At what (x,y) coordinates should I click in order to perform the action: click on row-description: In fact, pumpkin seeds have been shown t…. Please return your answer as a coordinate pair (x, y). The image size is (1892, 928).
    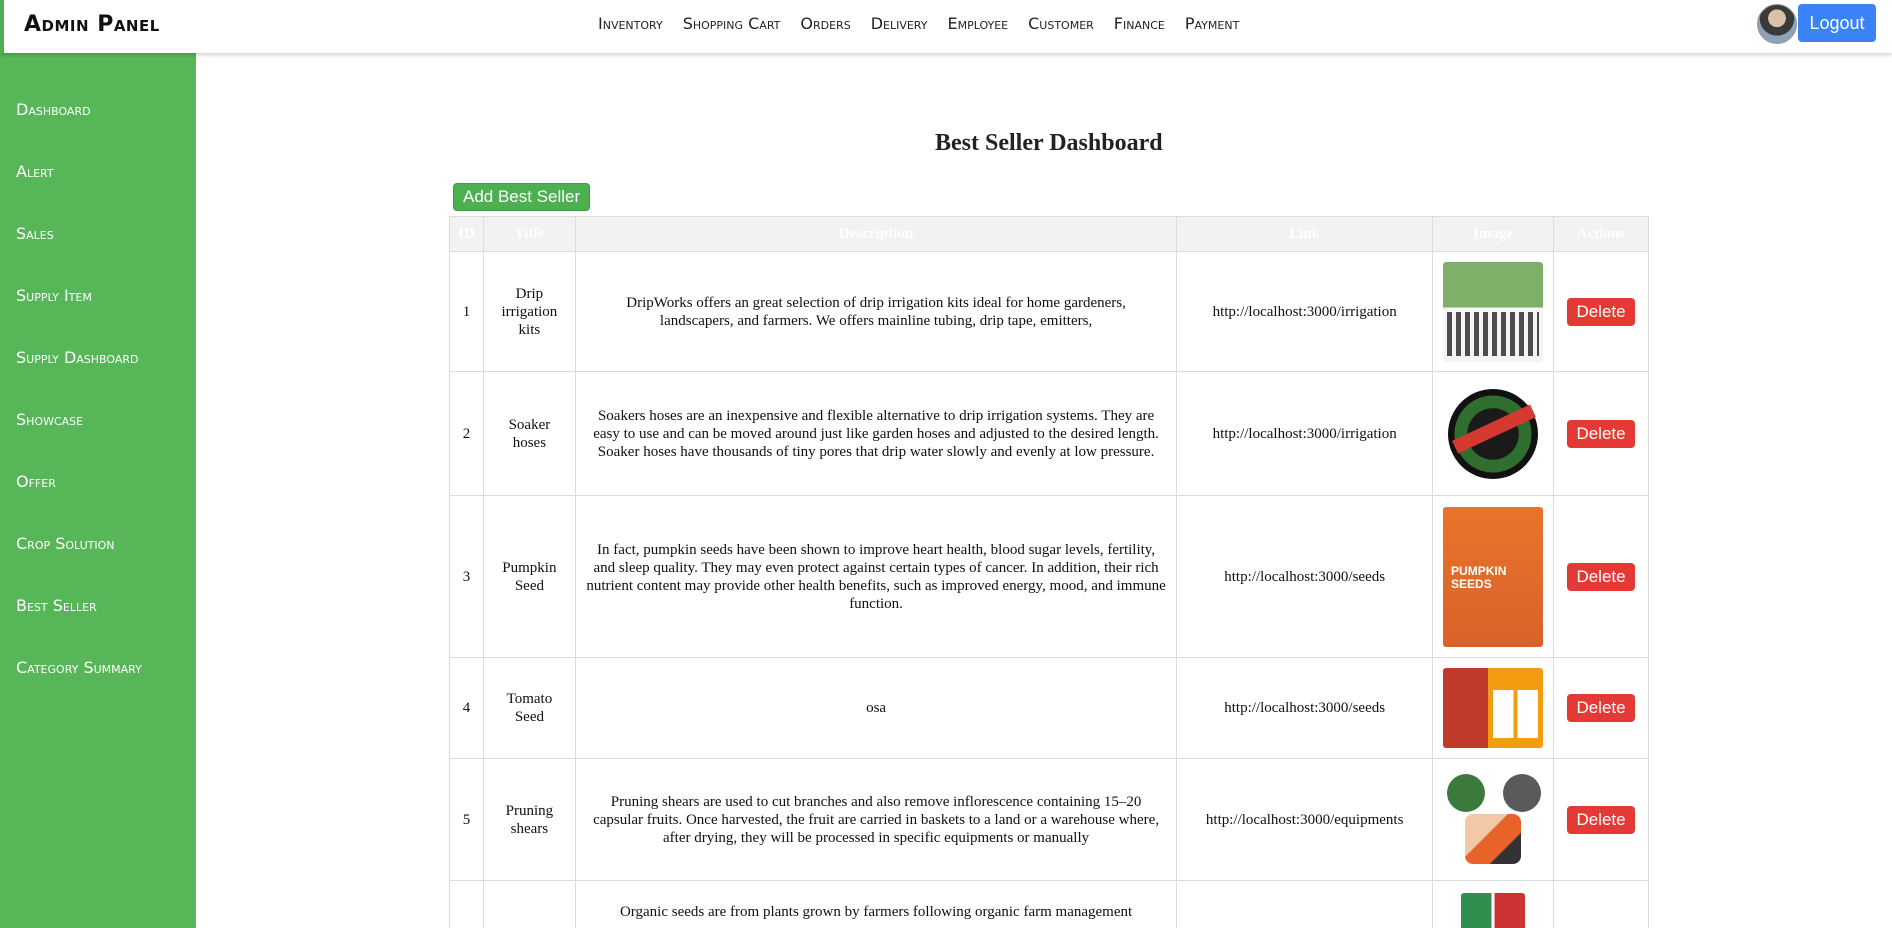
    Looking at the image, I should click on (876, 576).